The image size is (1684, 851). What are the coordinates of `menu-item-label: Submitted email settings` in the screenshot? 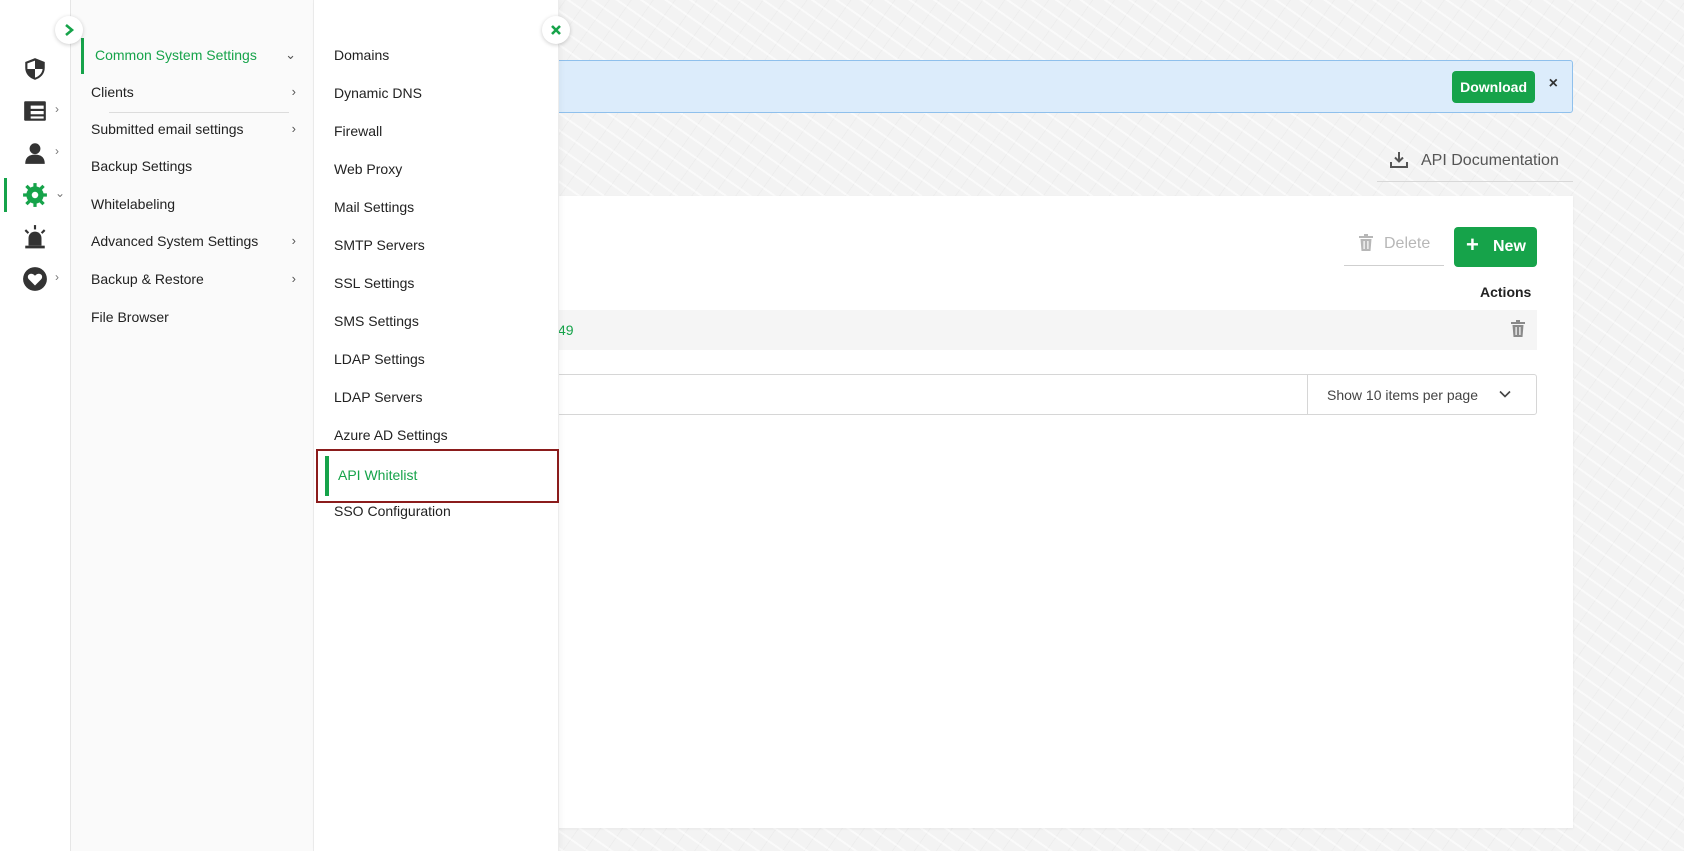 It's located at (167, 129).